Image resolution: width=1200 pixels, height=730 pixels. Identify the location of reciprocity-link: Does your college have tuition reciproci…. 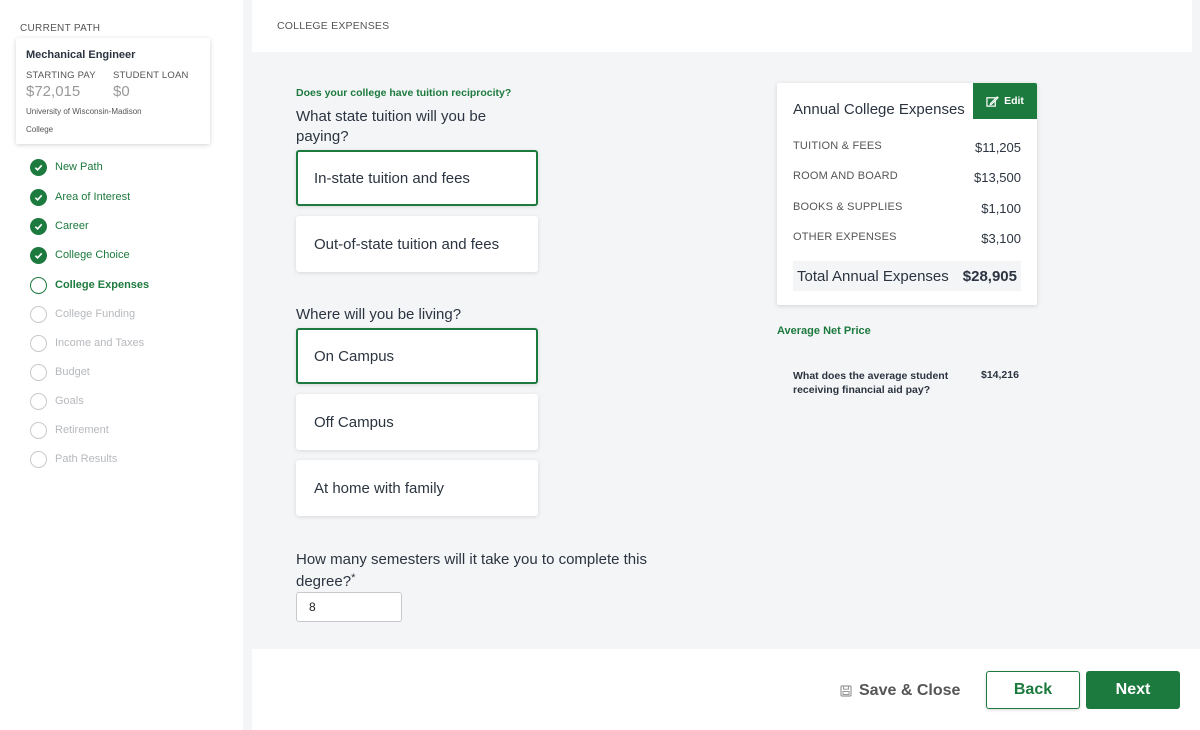
(403, 93).